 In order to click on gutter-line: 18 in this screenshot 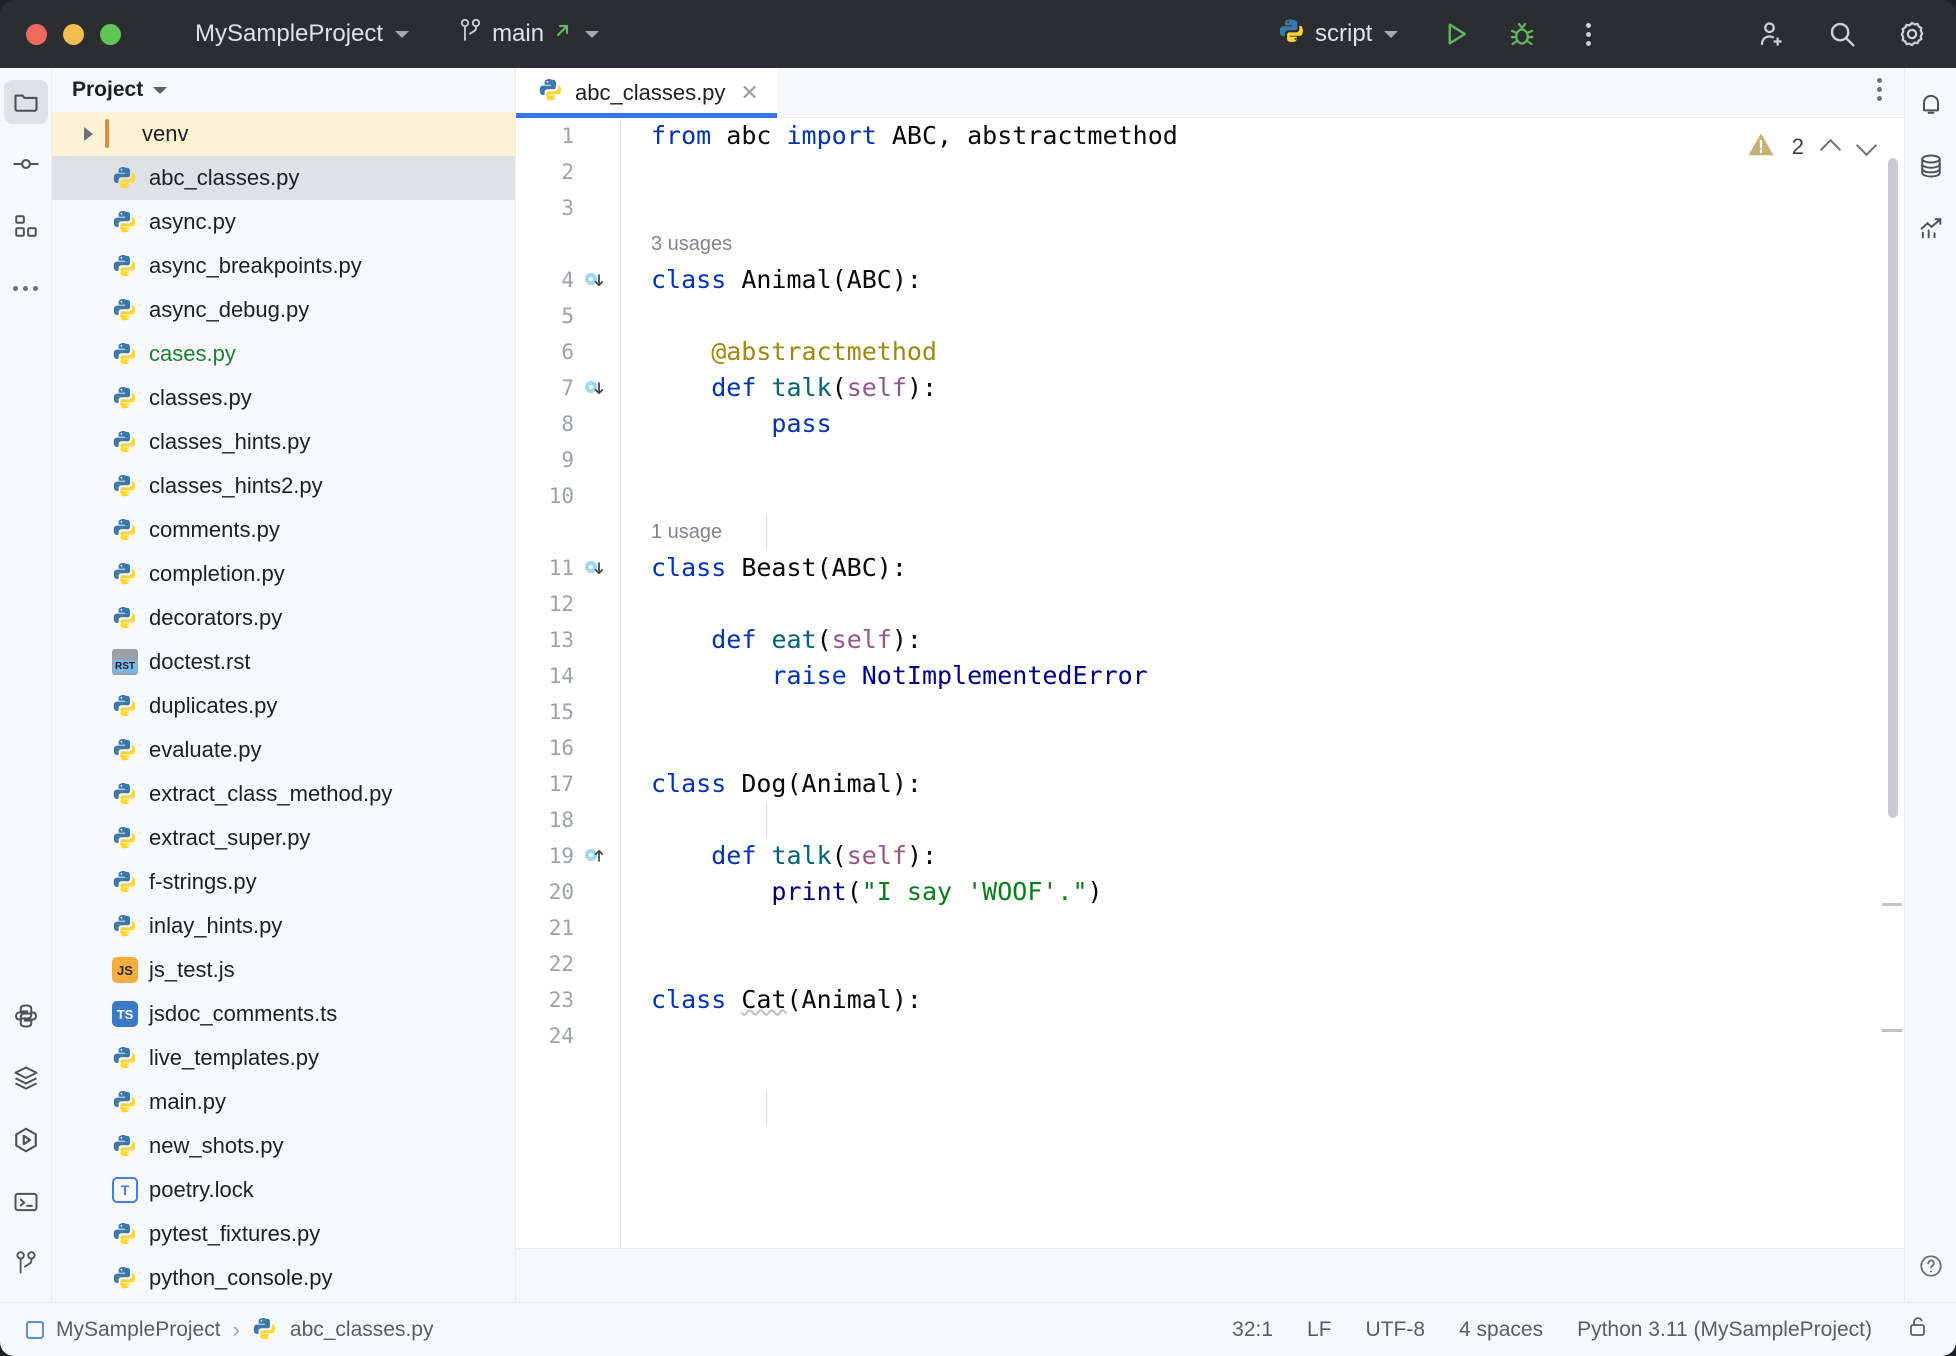, I will do `click(568, 820)`.